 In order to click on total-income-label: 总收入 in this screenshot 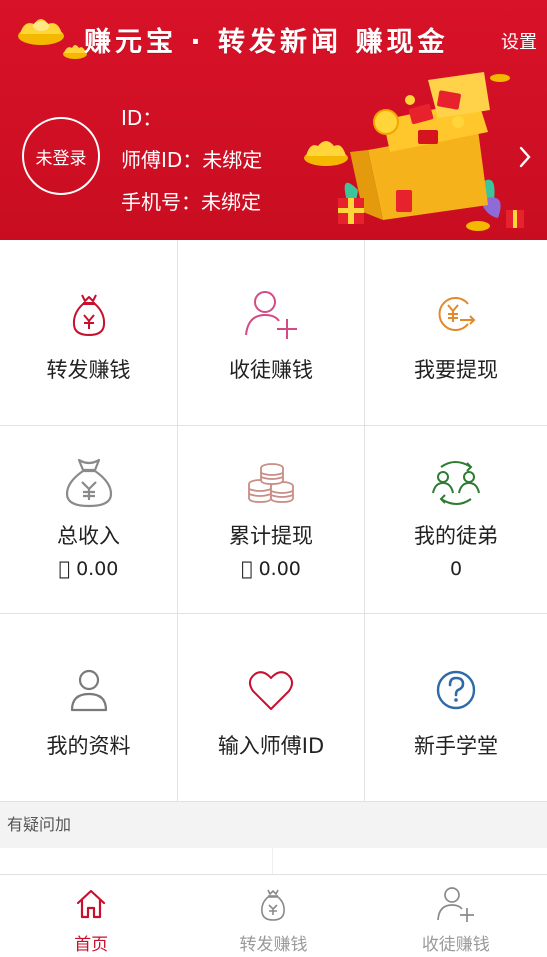, I will do `click(88, 536)`.